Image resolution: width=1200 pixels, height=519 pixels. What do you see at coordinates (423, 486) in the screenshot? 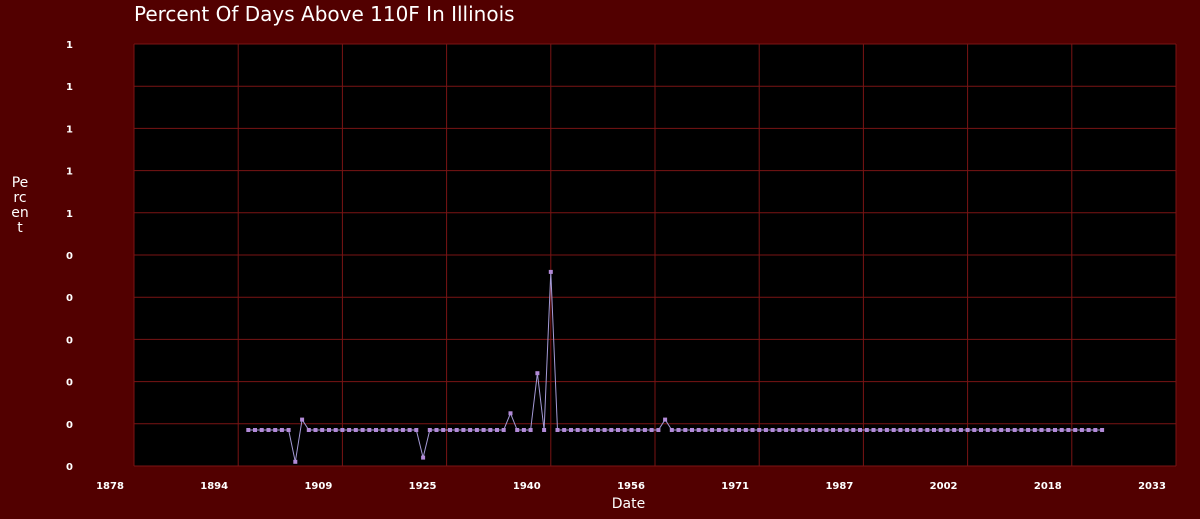
I see `x-tick-label: 1925` at bounding box center [423, 486].